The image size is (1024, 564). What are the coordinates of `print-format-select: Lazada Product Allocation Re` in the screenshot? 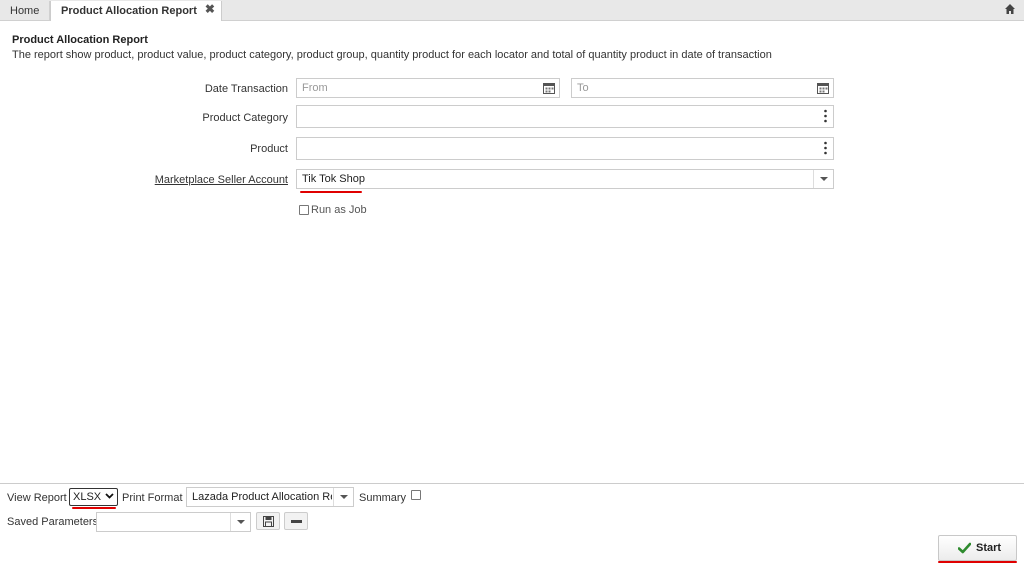 It's located at (270, 497).